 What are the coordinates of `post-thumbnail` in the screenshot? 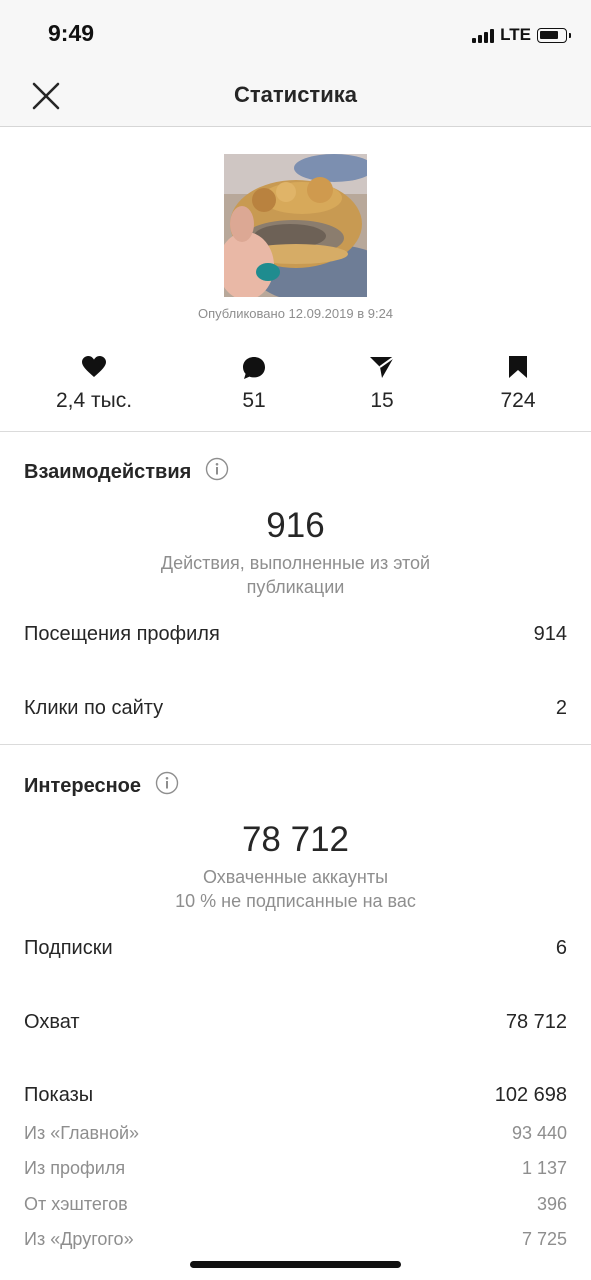 It's located at (295, 225).